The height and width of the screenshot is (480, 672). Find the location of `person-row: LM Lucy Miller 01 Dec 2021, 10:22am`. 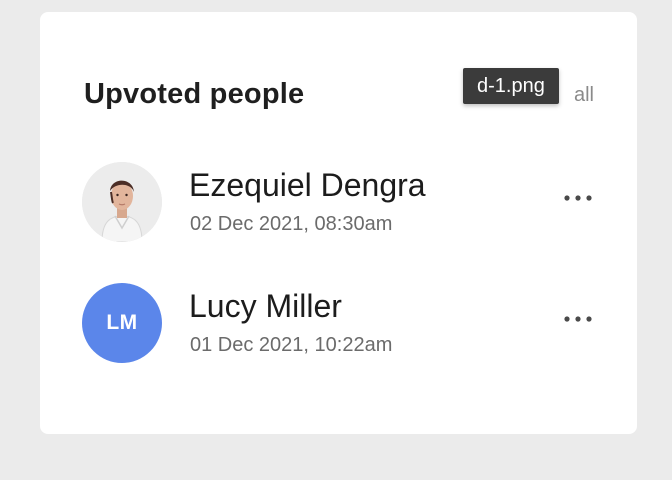

person-row: LM Lucy Miller 01 Dec 2021, 10:22am is located at coordinates (340, 323).